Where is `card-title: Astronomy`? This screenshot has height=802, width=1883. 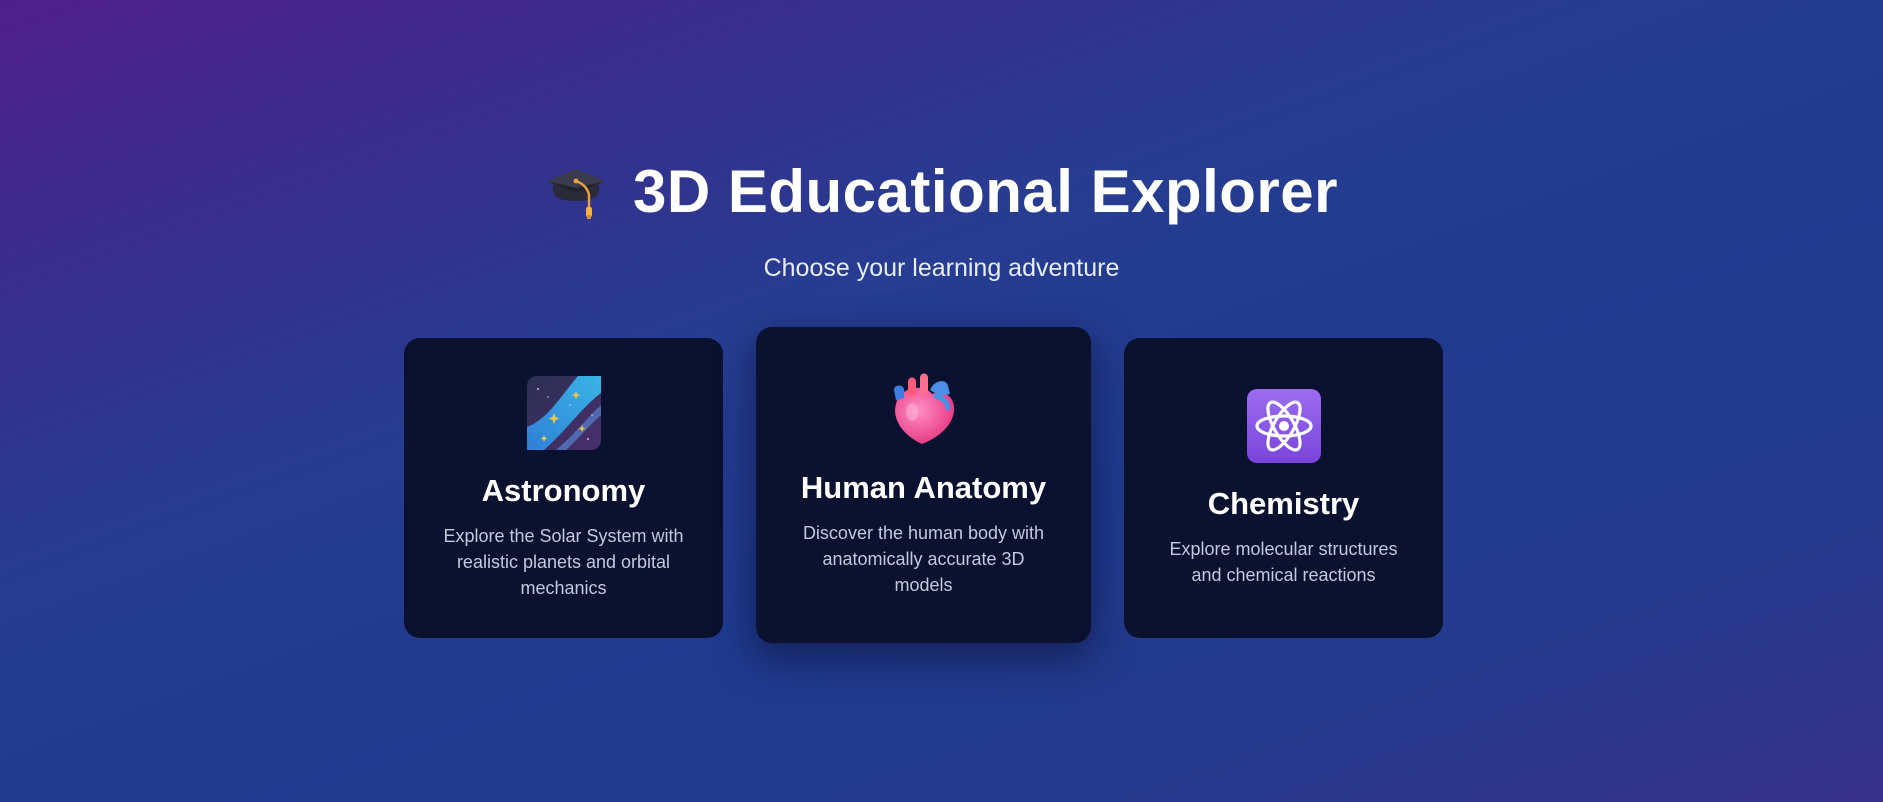
card-title: Astronomy is located at coordinates (563, 490).